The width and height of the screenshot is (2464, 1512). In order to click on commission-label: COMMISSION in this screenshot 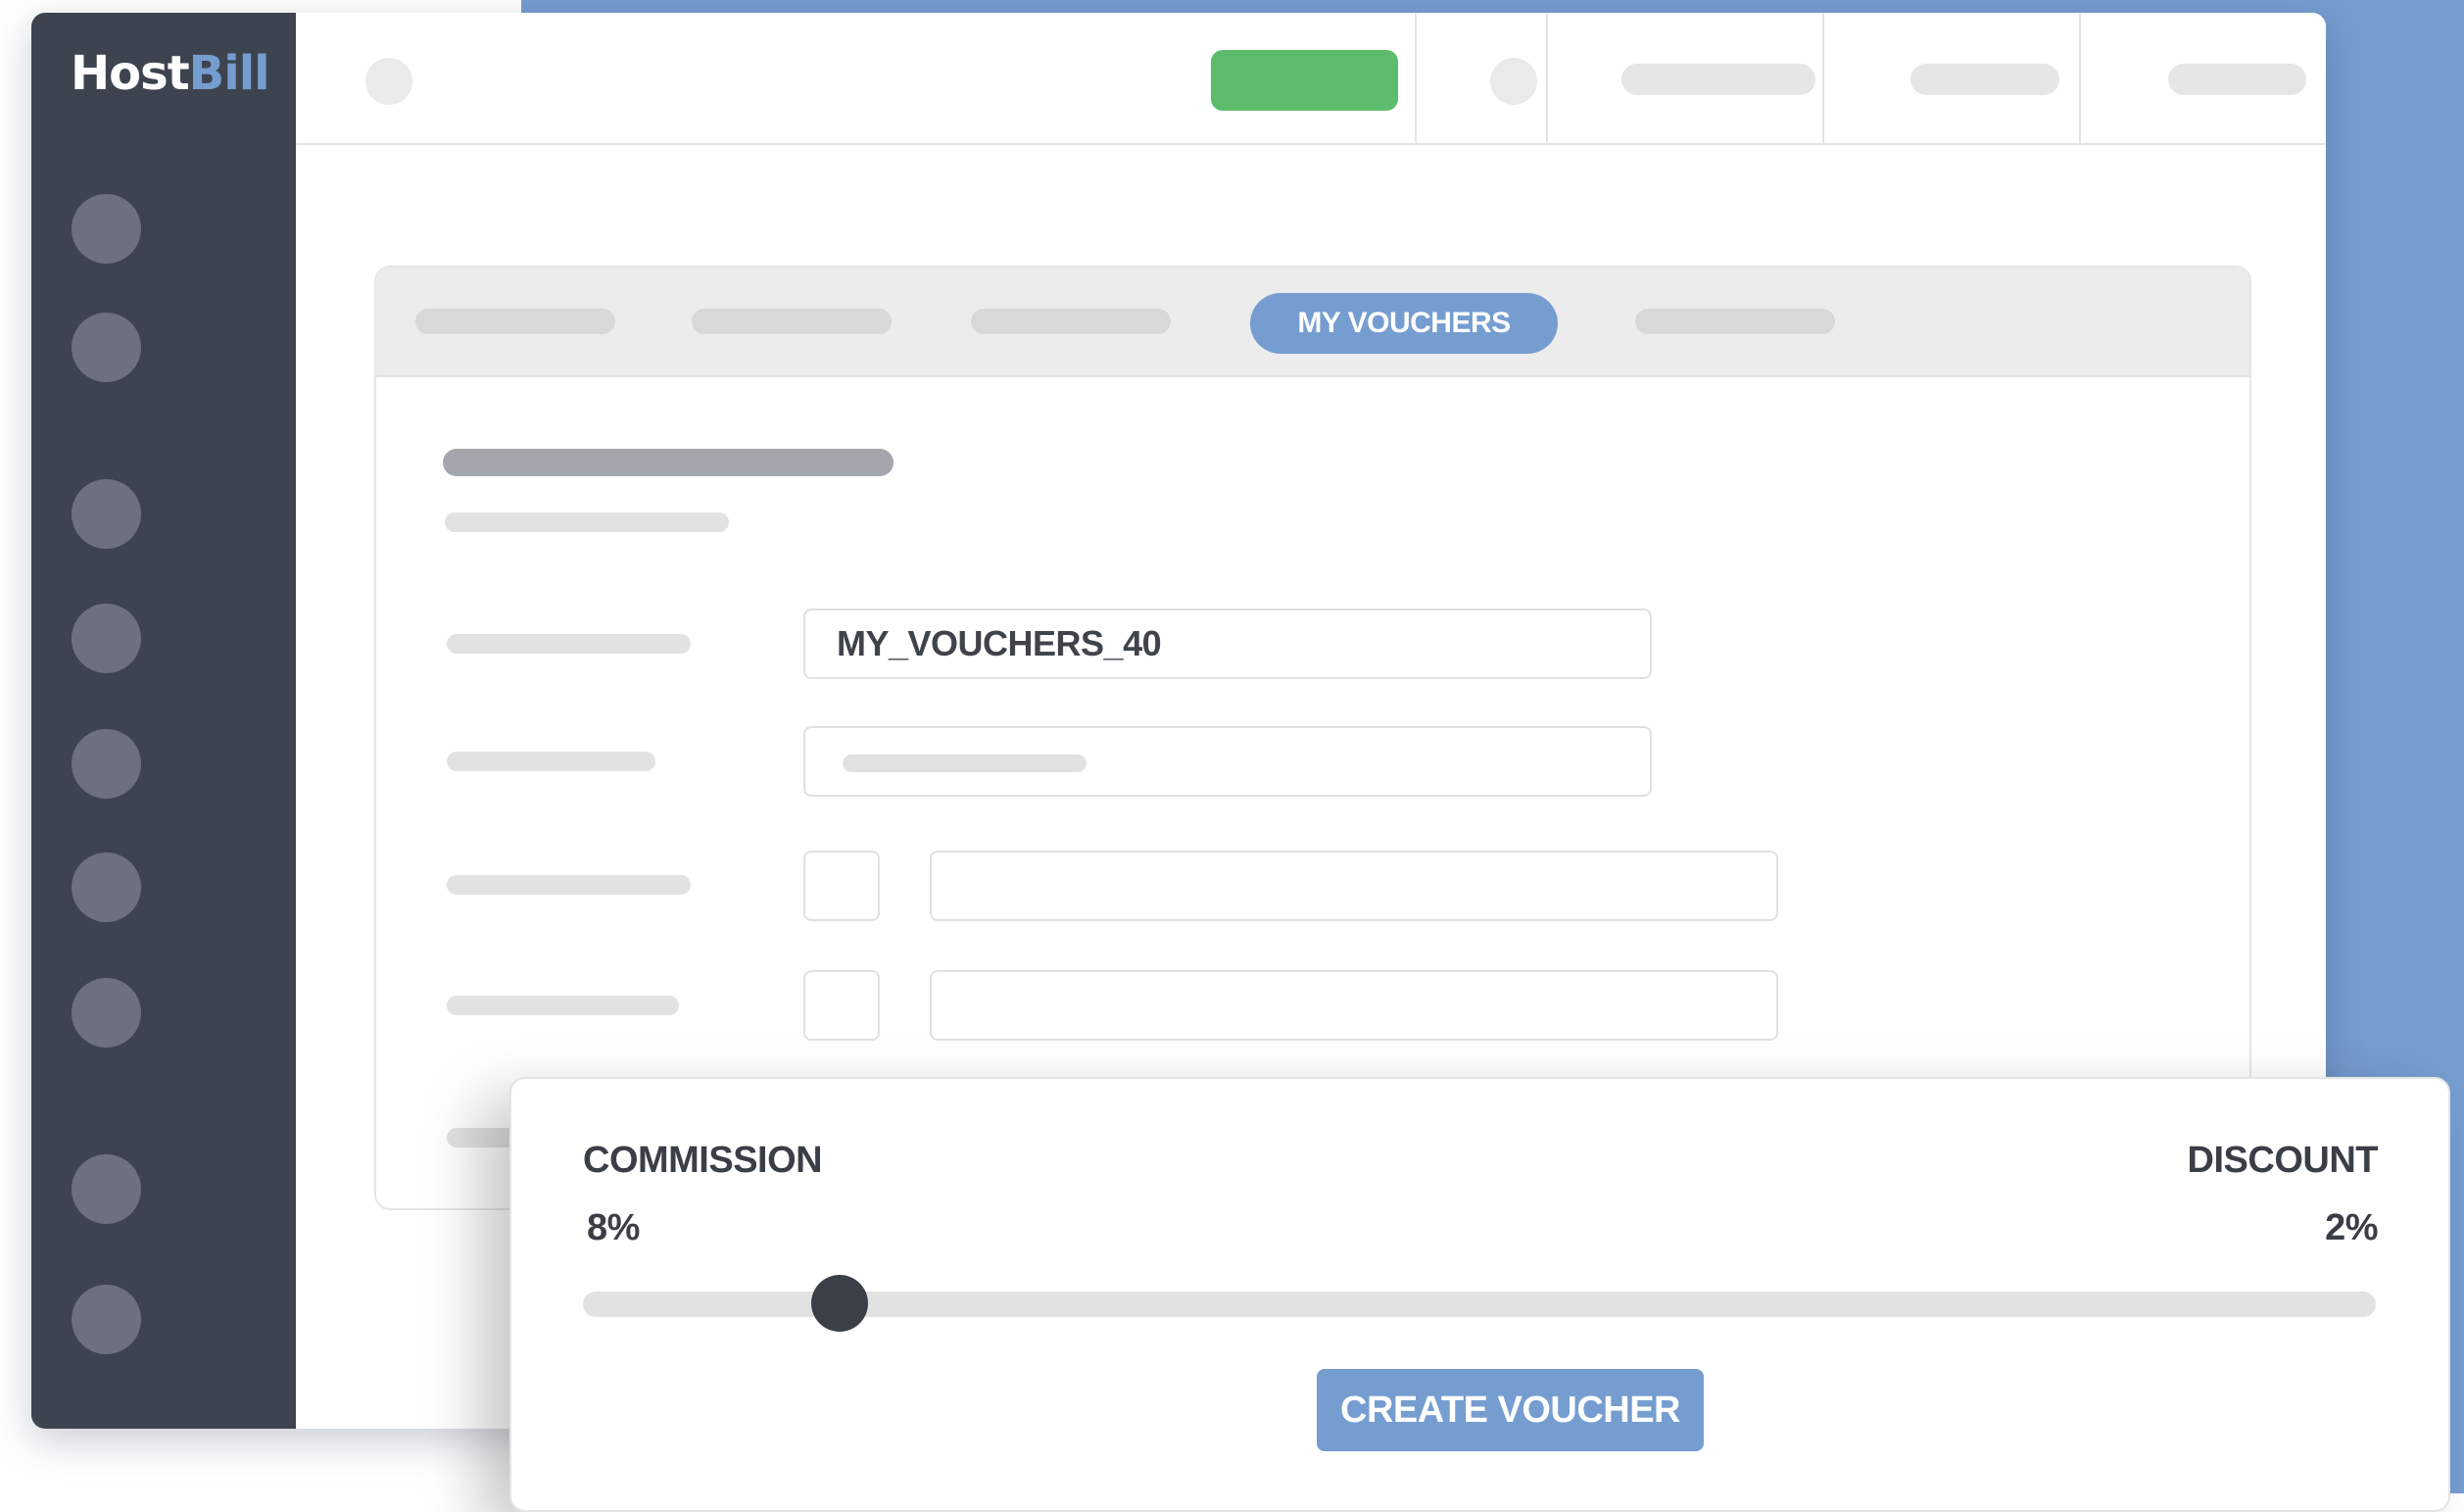, I will do `click(703, 1160)`.